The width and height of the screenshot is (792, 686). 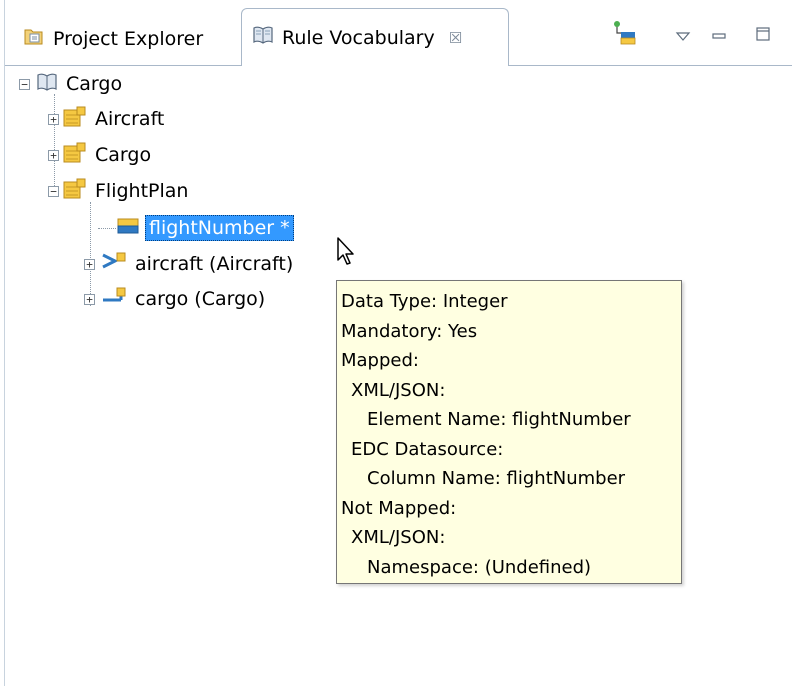 What do you see at coordinates (424, 301) in the screenshot?
I see `tooltip-line: Data Type: Integer` at bounding box center [424, 301].